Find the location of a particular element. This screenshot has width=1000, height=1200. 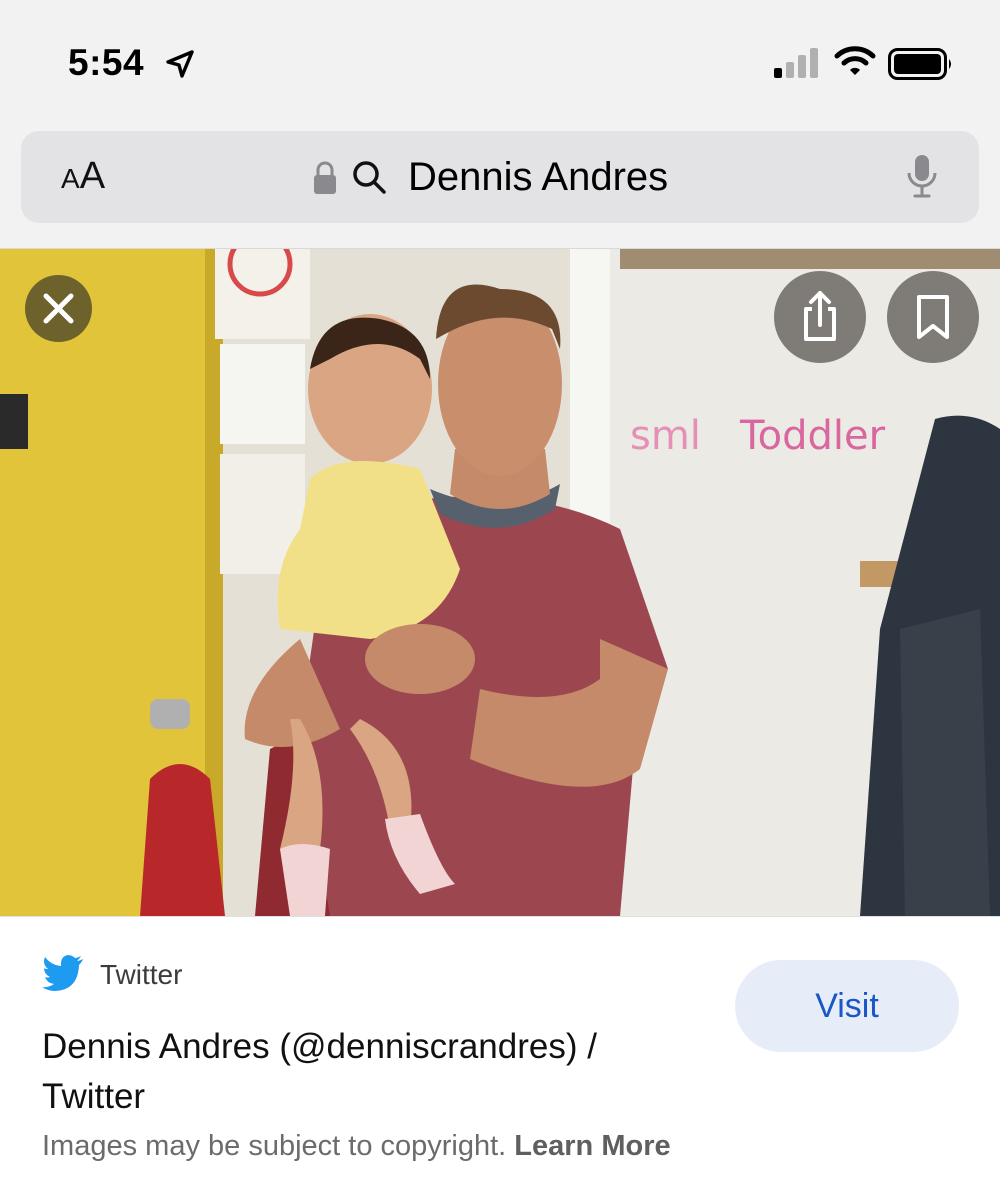

bookmark-button is located at coordinates (933, 317).